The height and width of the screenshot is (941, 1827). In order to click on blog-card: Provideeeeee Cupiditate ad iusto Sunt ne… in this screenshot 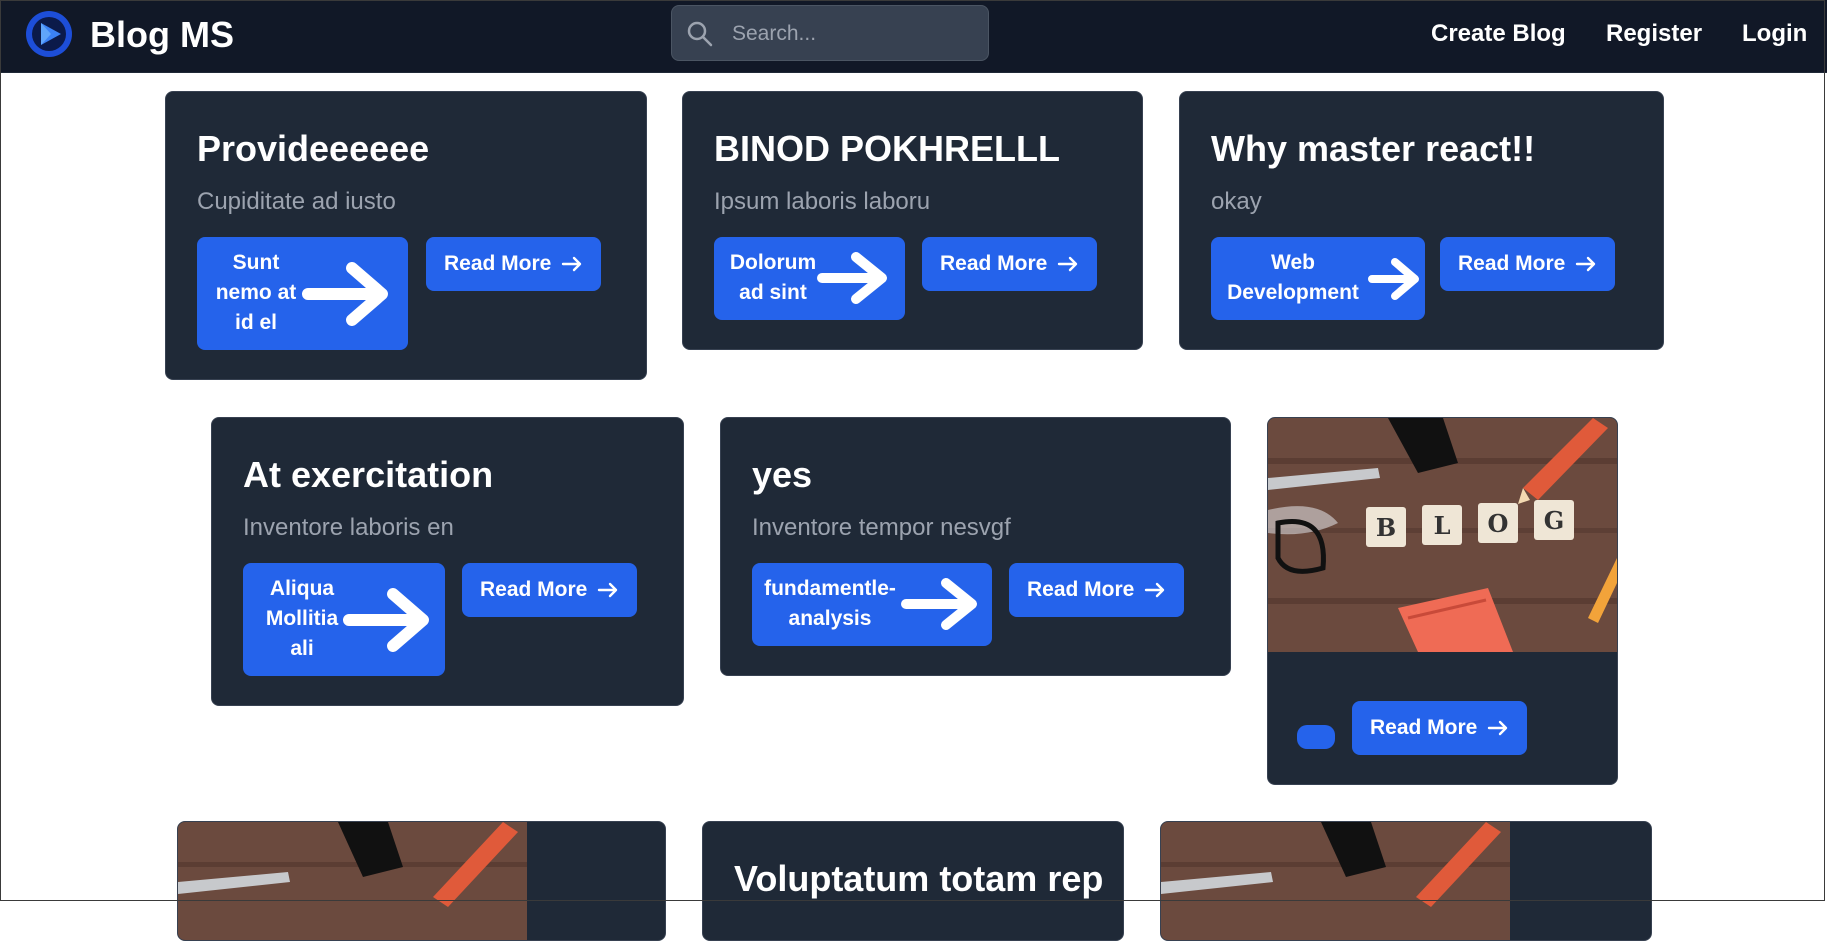, I will do `click(406, 235)`.